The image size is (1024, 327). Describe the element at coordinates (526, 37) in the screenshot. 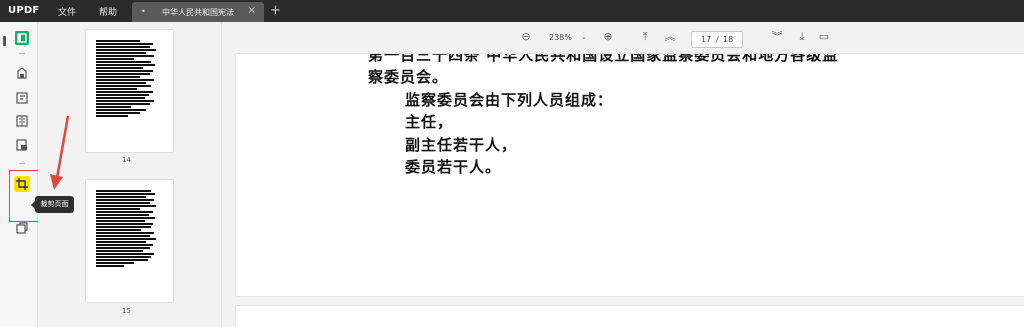

I see `zoom-out-icon: ⊖` at that location.